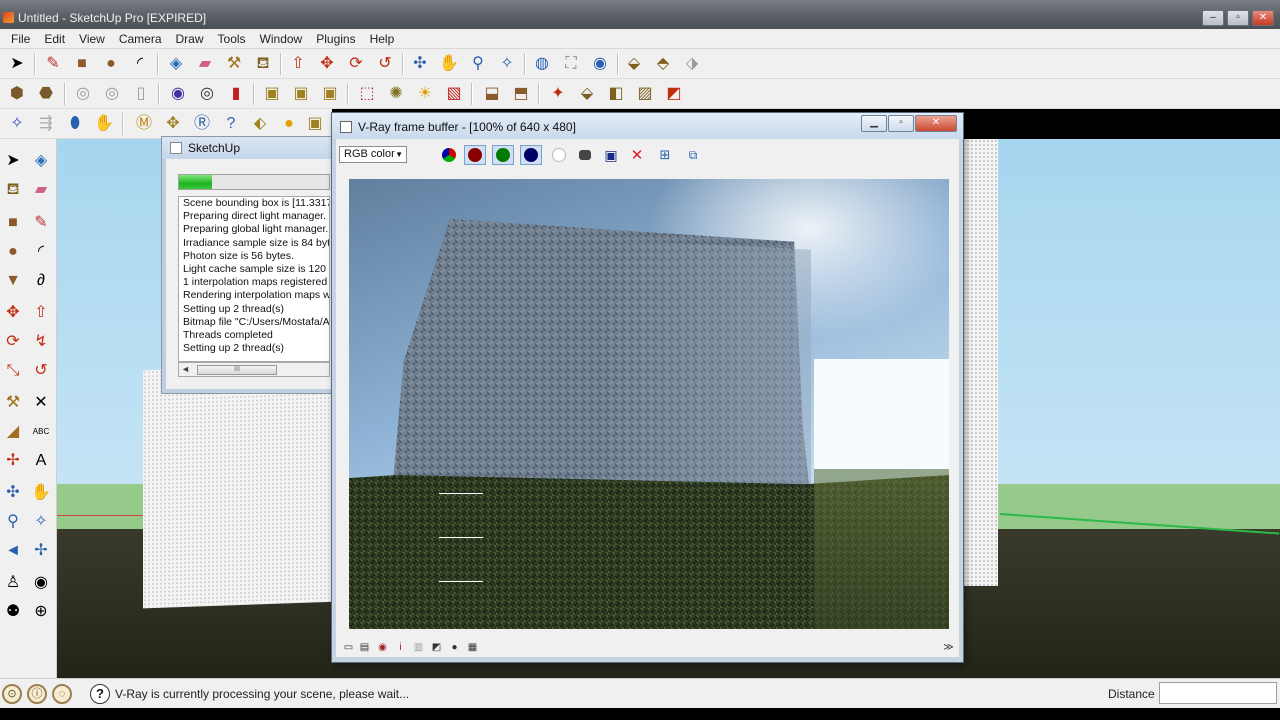 The height and width of the screenshot is (720, 1280). I want to click on component-icon: ◈, so click(41, 161).